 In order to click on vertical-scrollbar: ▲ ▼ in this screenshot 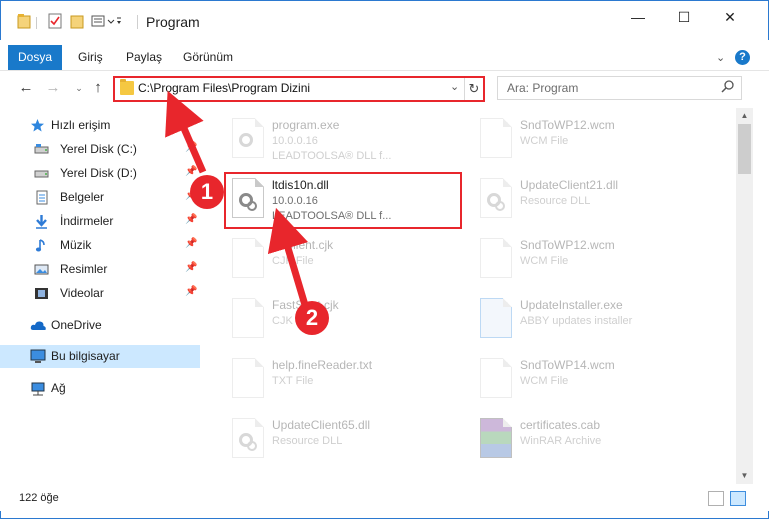, I will do `click(744, 296)`.